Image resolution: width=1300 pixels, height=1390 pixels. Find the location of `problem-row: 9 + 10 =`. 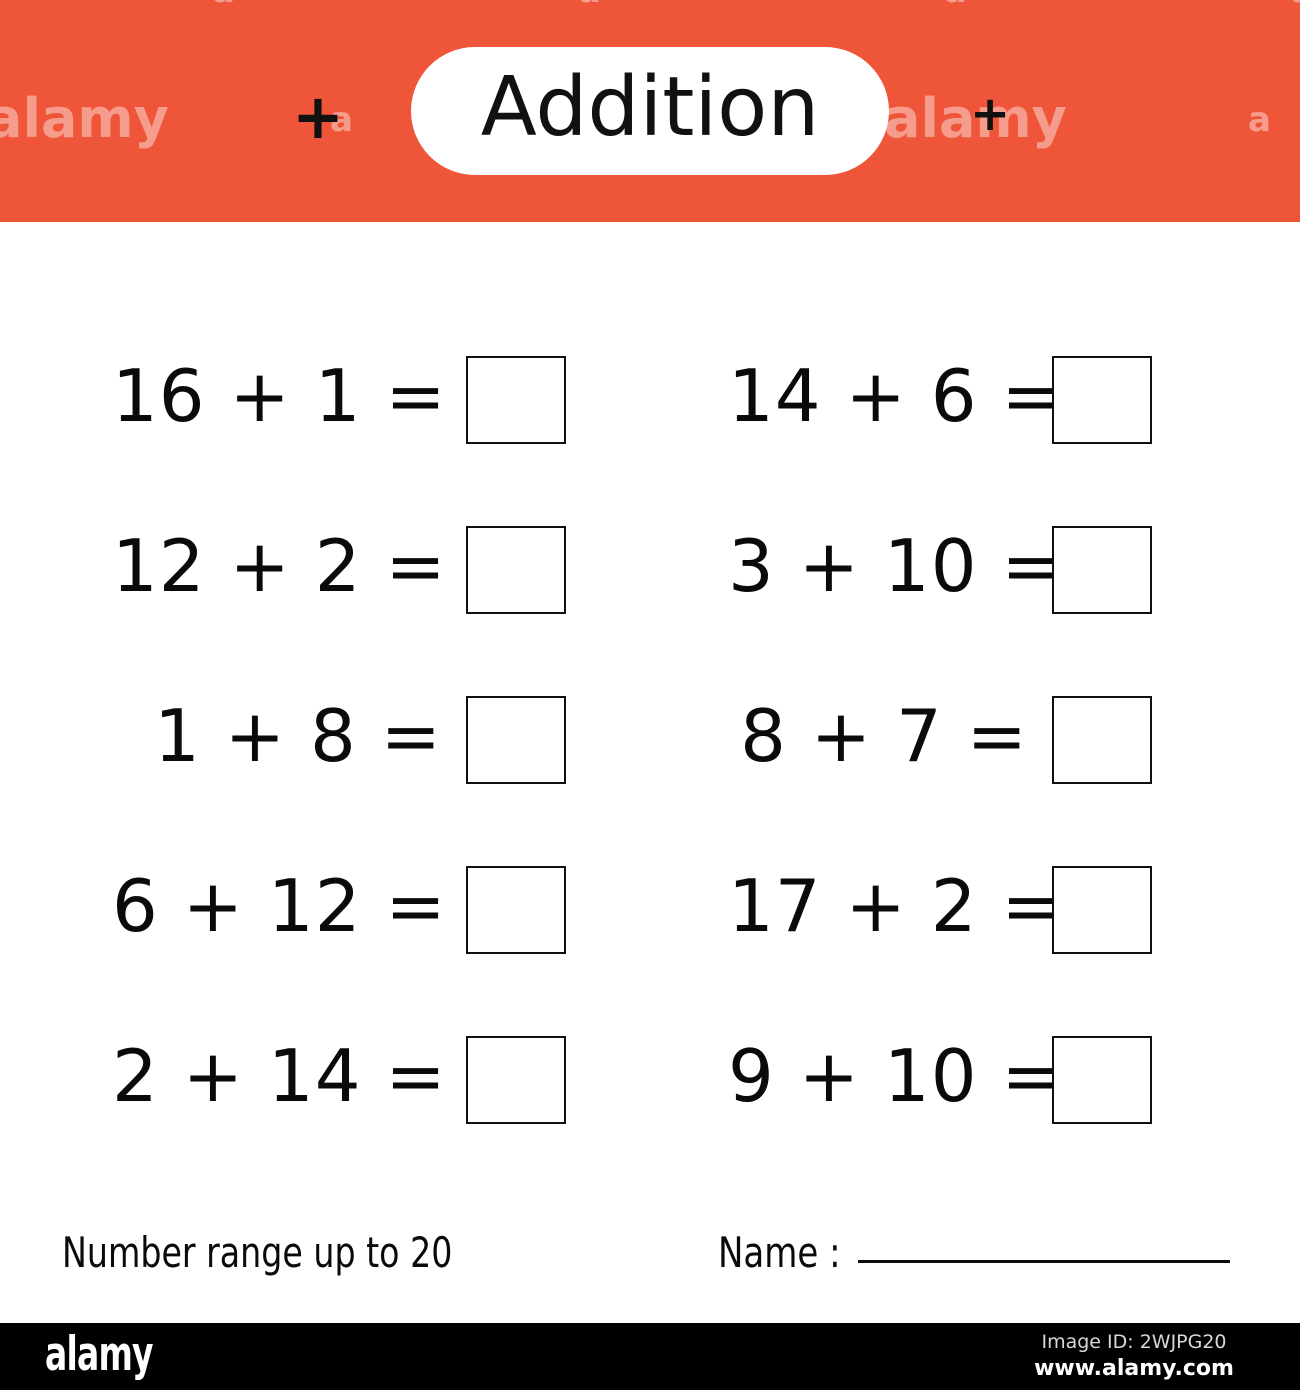

problem-row: 9 + 10 = is located at coordinates (940, 1080).